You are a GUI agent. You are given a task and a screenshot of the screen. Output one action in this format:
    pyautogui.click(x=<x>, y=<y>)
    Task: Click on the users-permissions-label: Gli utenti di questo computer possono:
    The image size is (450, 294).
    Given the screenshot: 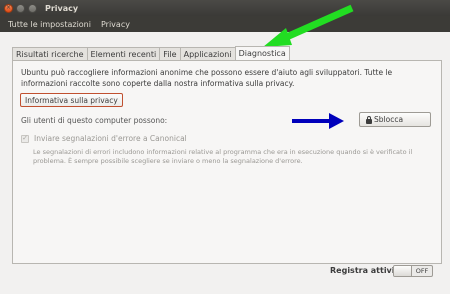 What is the action you would take?
    pyautogui.click(x=94, y=120)
    